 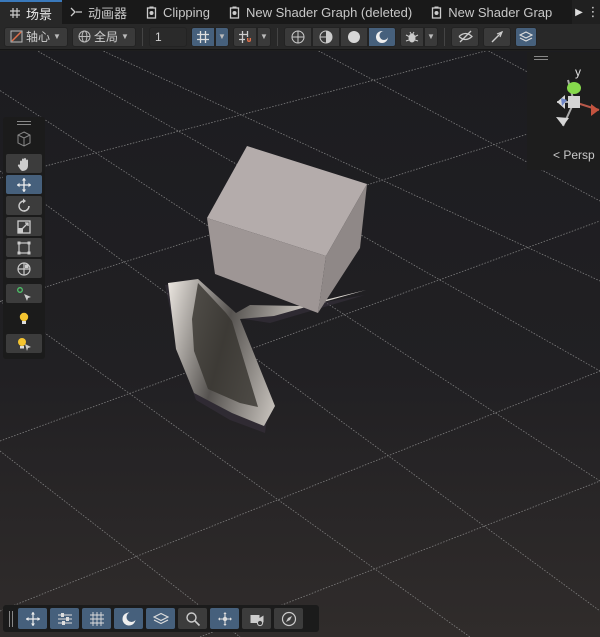 I want to click on light-tool-button, so click(x=24, y=318).